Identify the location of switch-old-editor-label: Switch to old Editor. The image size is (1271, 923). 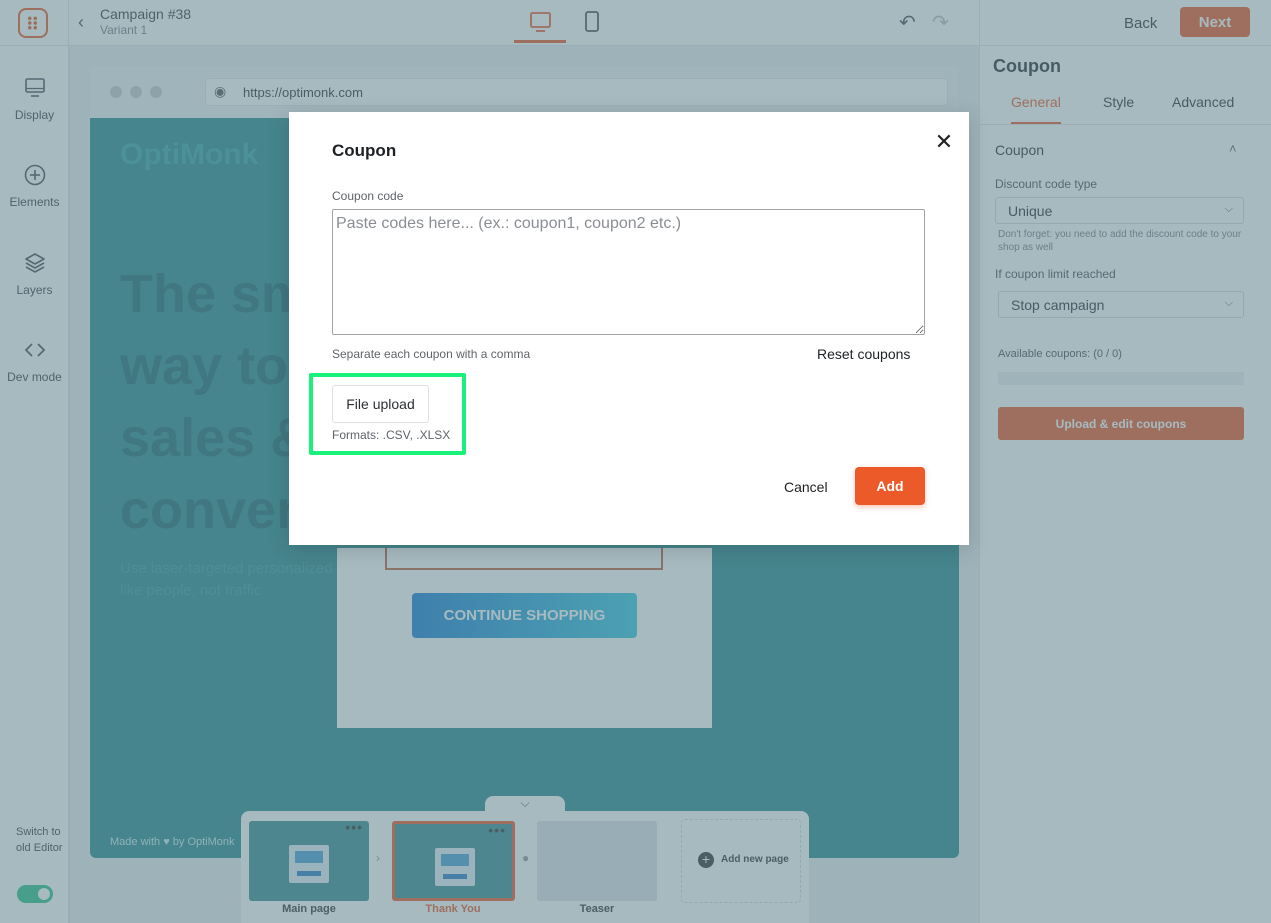
(39, 840).